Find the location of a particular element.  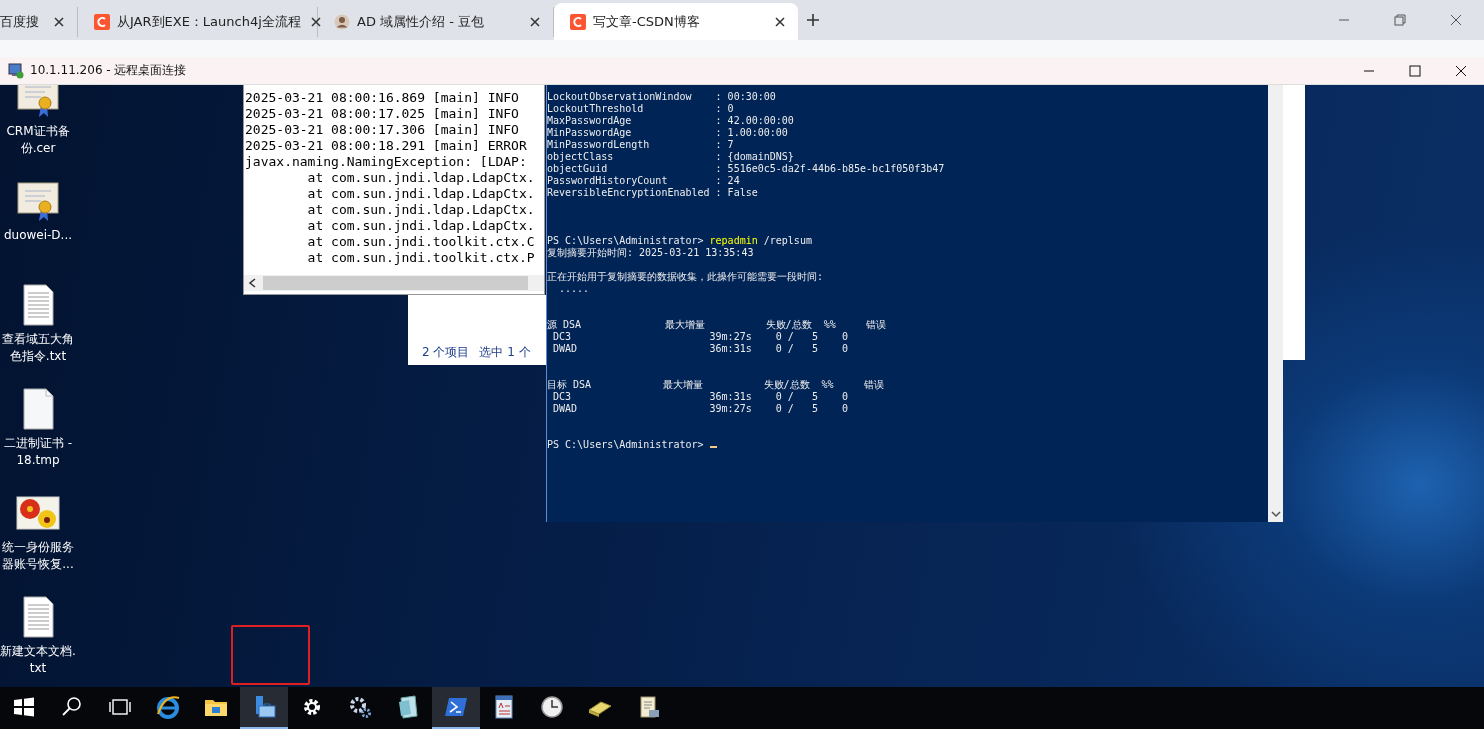

log-line: 2025-03-21 08:00:17.306 [main] INFO is located at coordinates (382, 130).